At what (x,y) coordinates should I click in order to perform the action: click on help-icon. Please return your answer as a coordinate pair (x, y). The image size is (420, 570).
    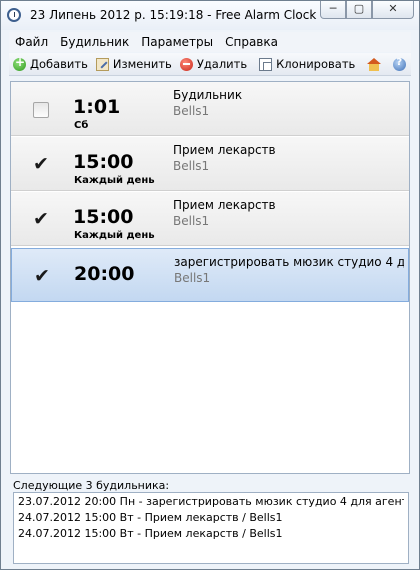
    Looking at the image, I should click on (400, 64).